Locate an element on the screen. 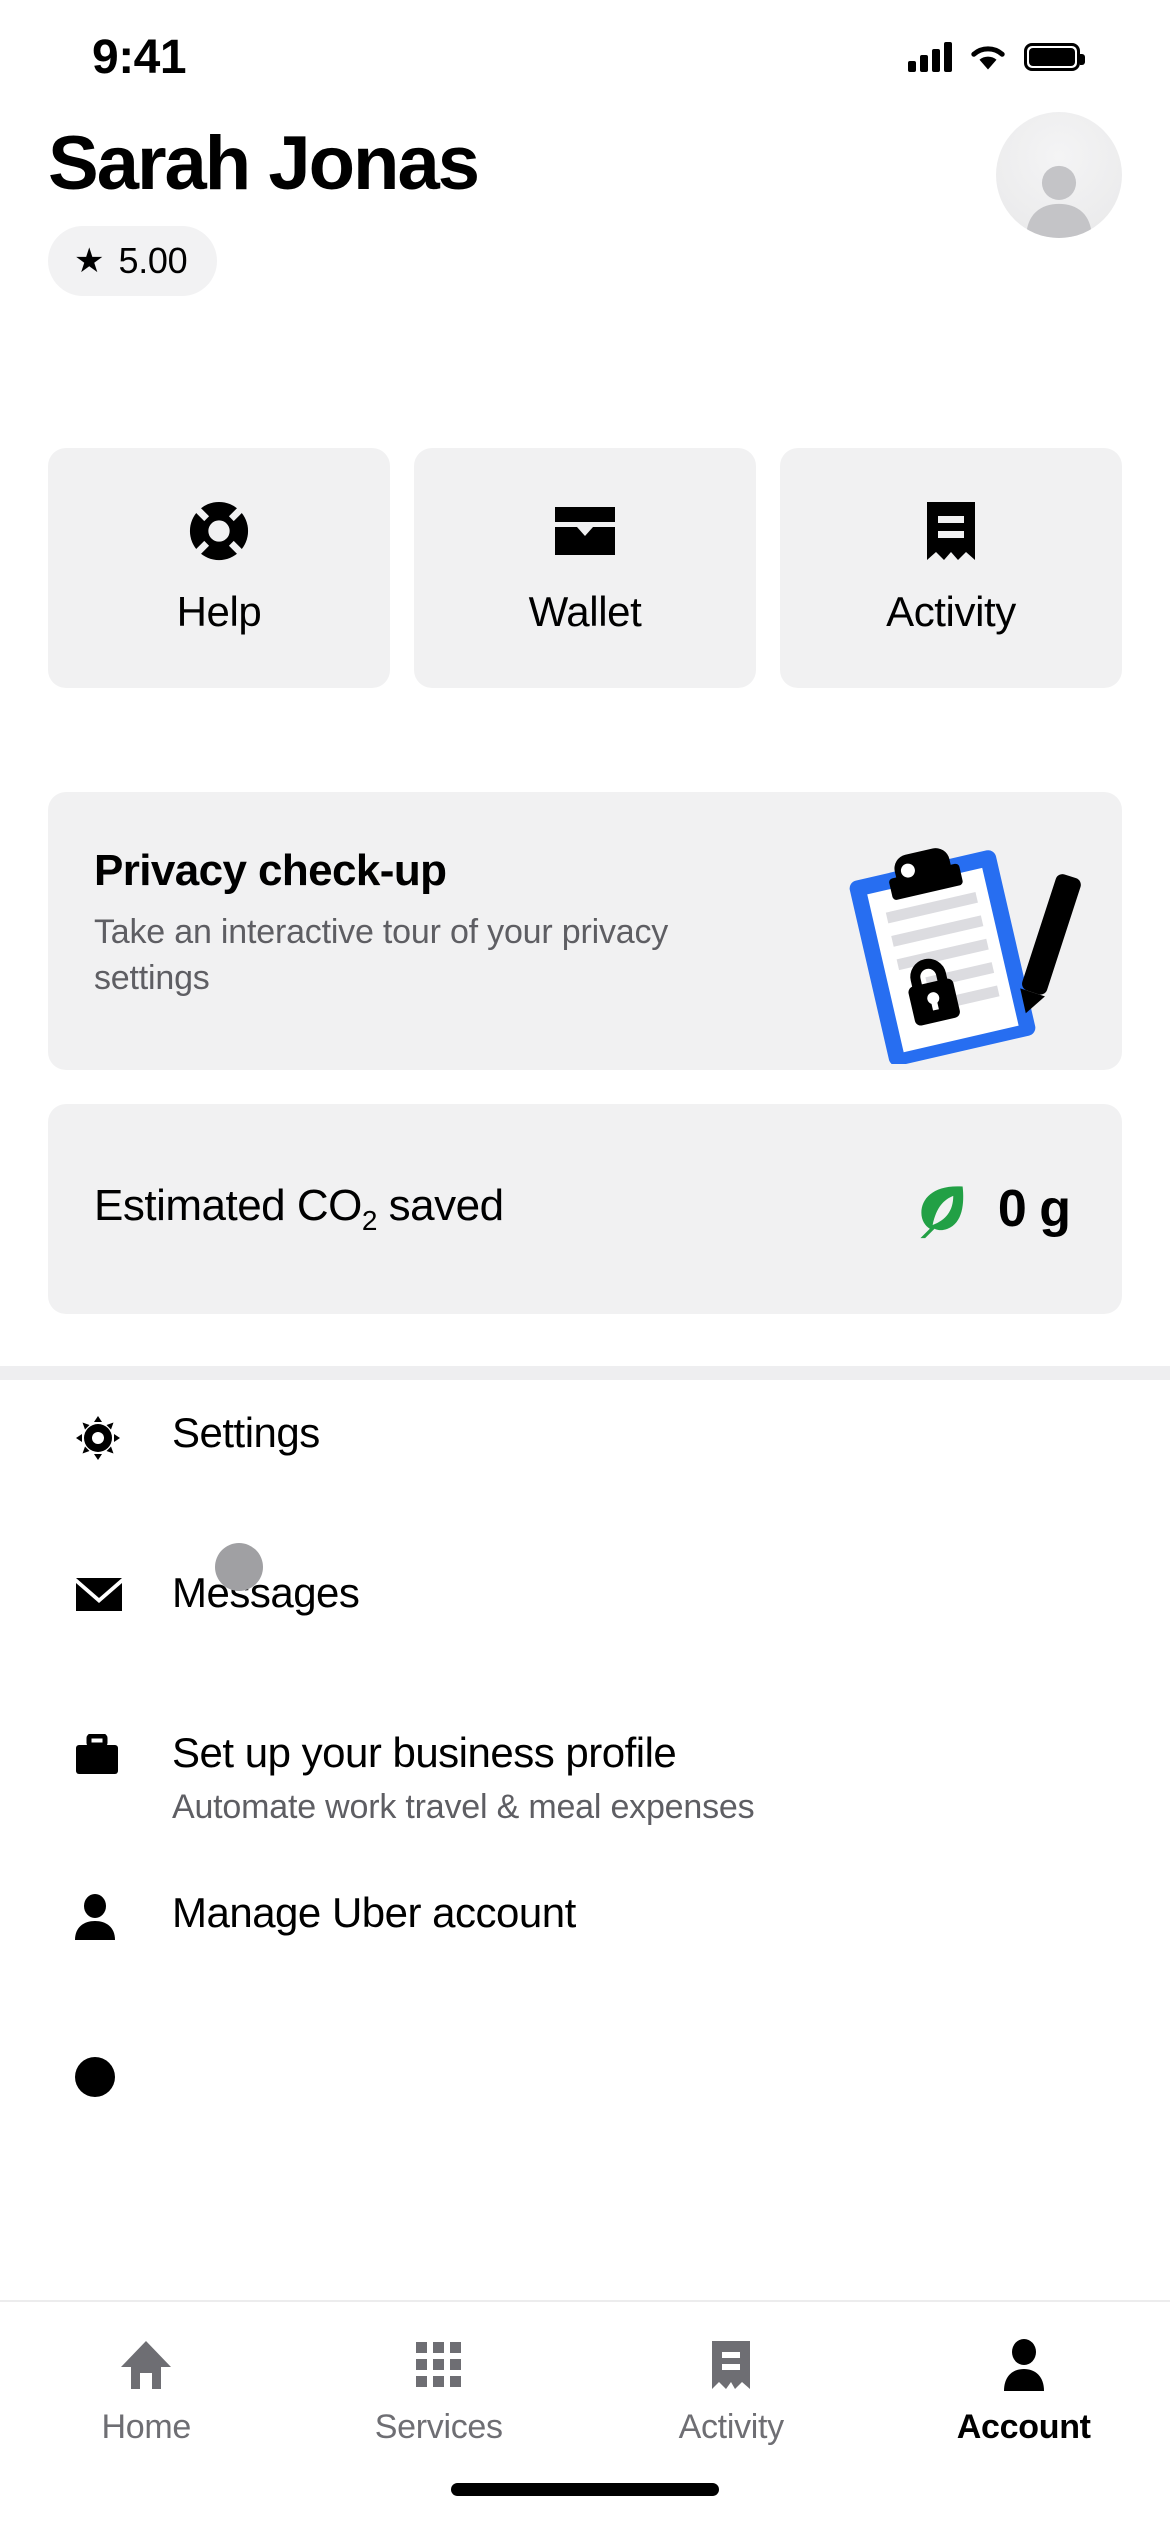 The image size is (1170, 2532). menu-title-settings: Settings is located at coordinates (246, 1432).